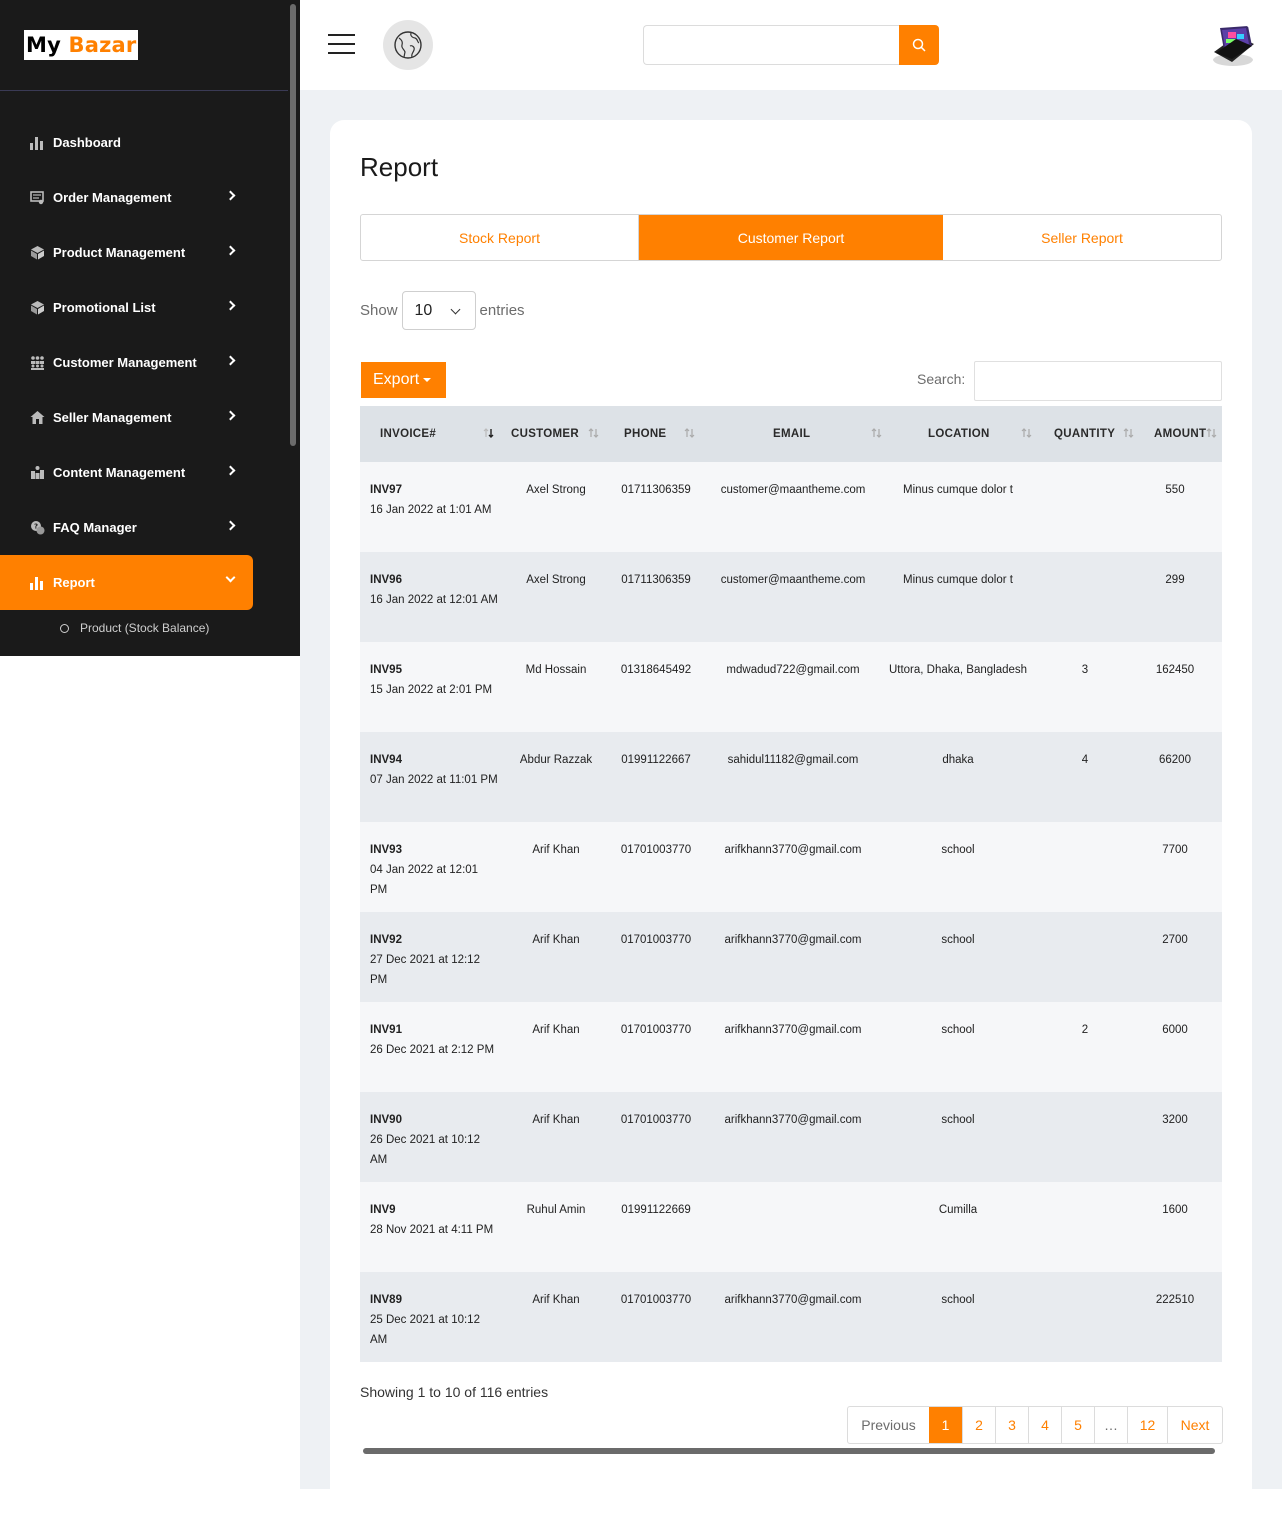 The height and width of the screenshot is (1519, 1282). Describe the element at coordinates (37, 417) in the screenshot. I see `store-icon` at that location.